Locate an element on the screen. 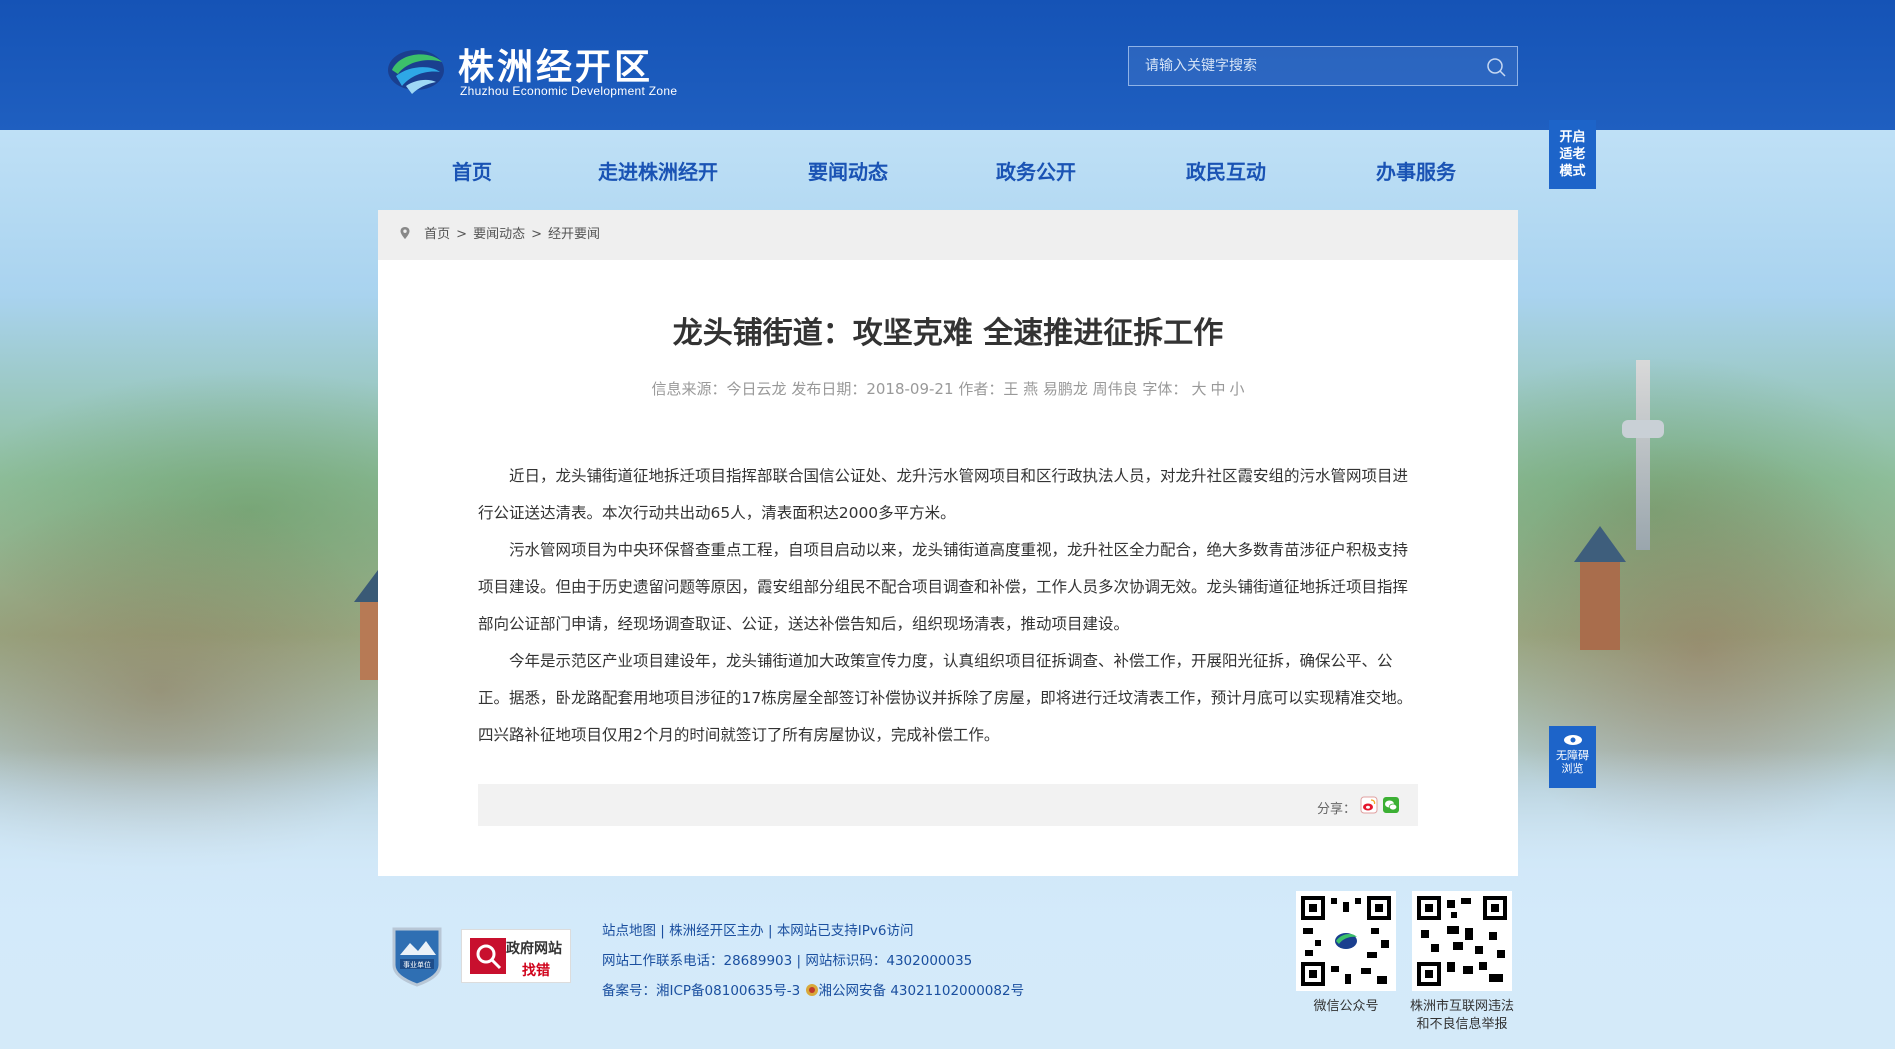 The width and height of the screenshot is (1895, 1049). report-qr-caption: 株洲市互联网违法 和不良信息举报 is located at coordinates (1462, 1016).